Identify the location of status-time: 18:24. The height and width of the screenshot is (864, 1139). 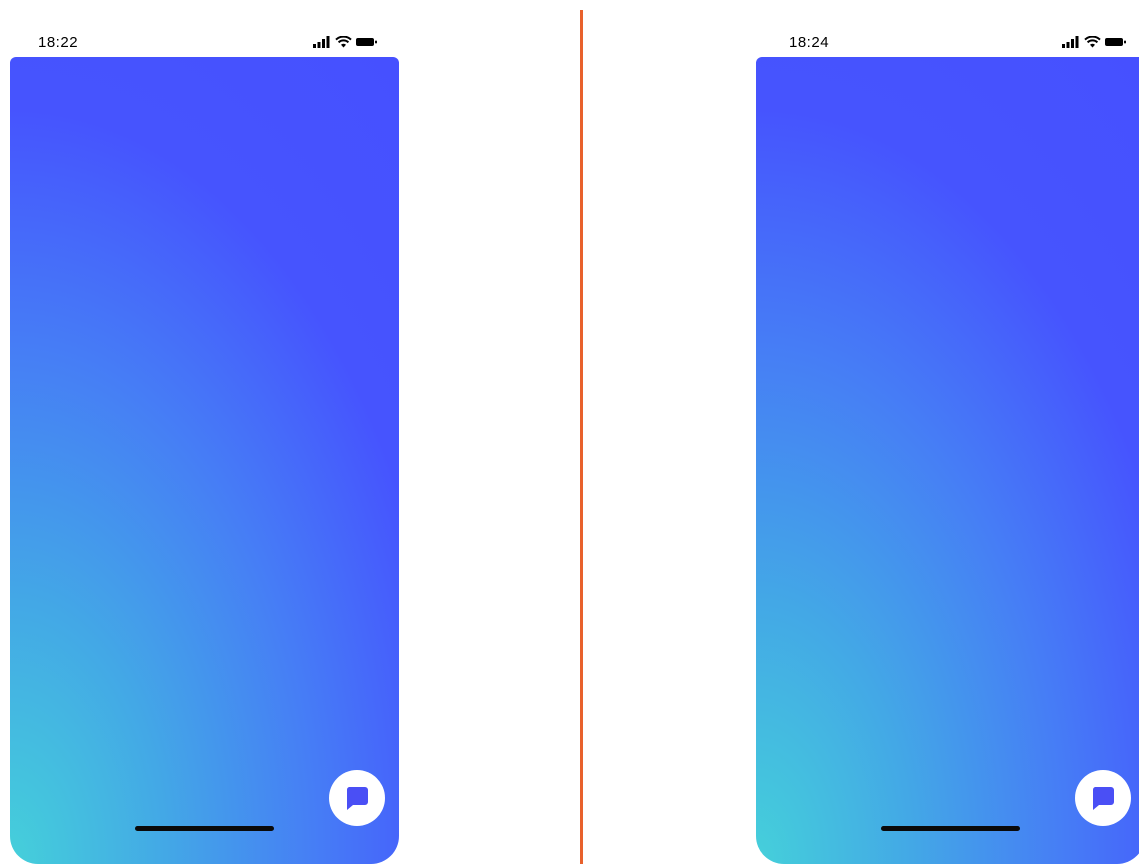
(809, 42).